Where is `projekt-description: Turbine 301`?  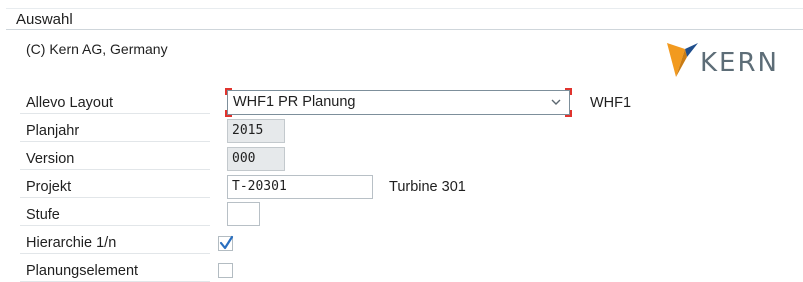
projekt-description: Turbine 301 is located at coordinates (427, 187).